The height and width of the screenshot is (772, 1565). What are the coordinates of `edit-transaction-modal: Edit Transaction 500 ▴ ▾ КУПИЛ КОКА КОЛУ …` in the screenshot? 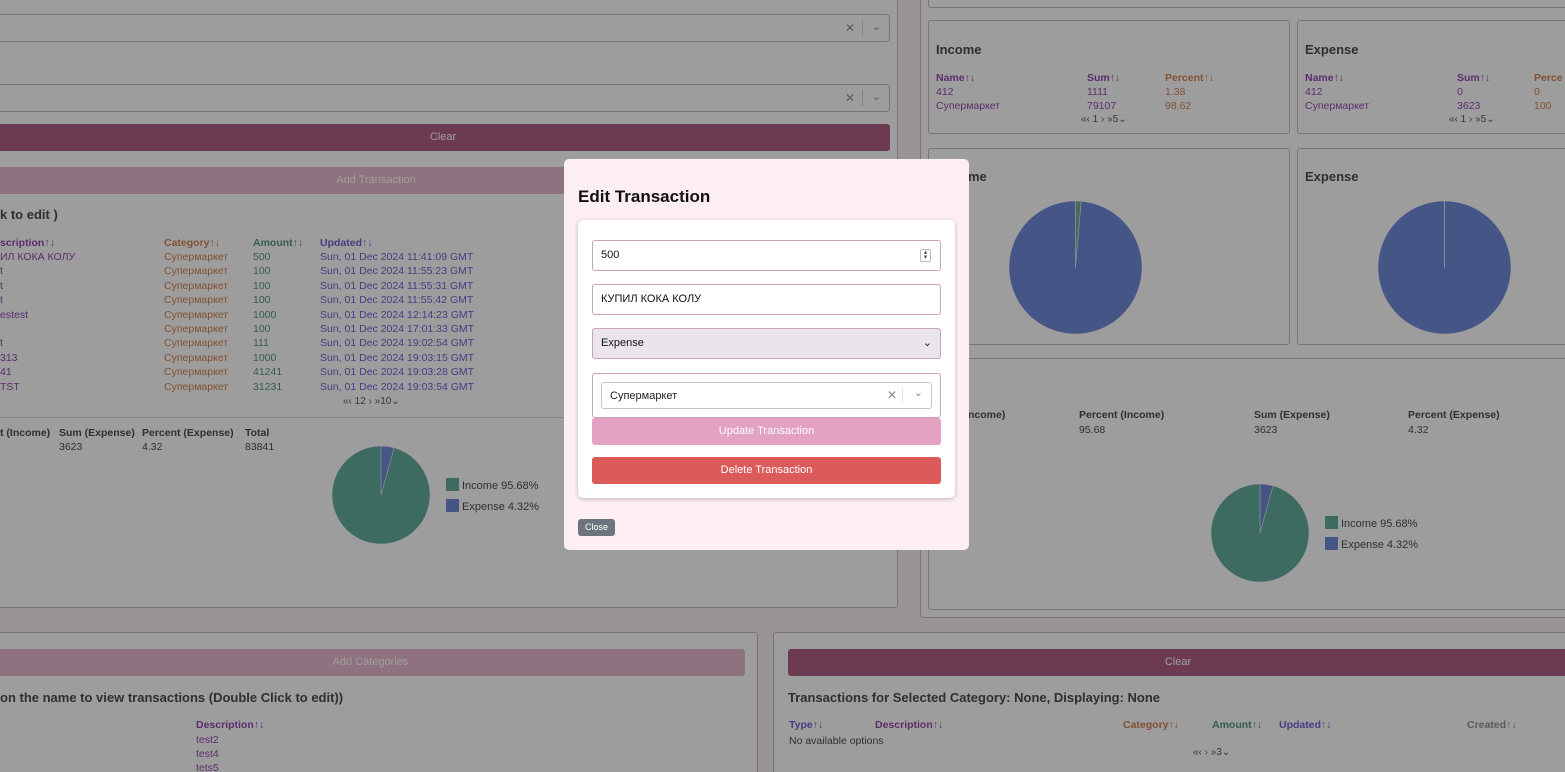 It's located at (766, 354).